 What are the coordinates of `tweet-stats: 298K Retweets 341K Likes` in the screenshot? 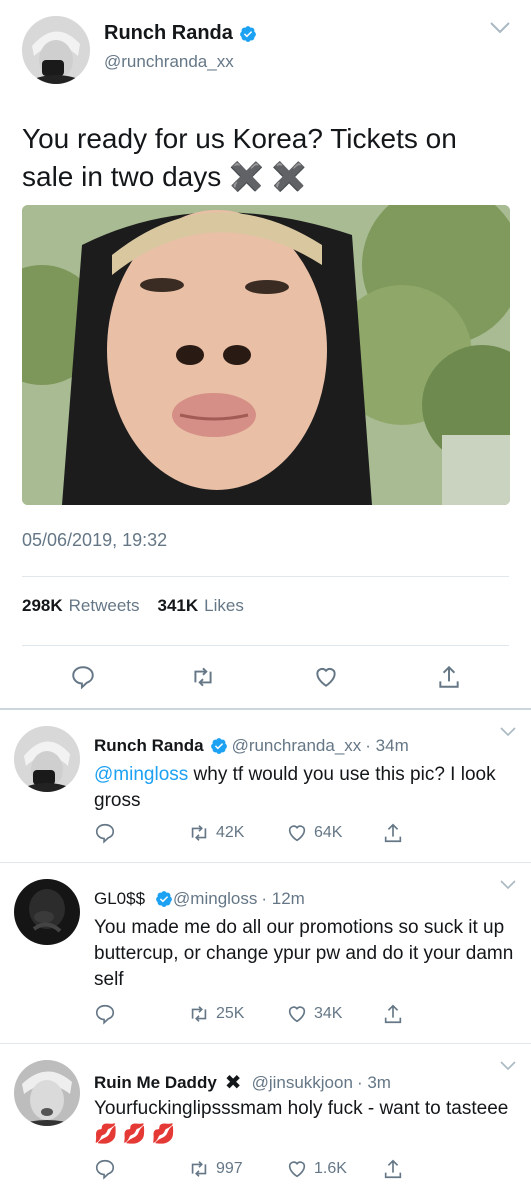 It's located at (133, 606).